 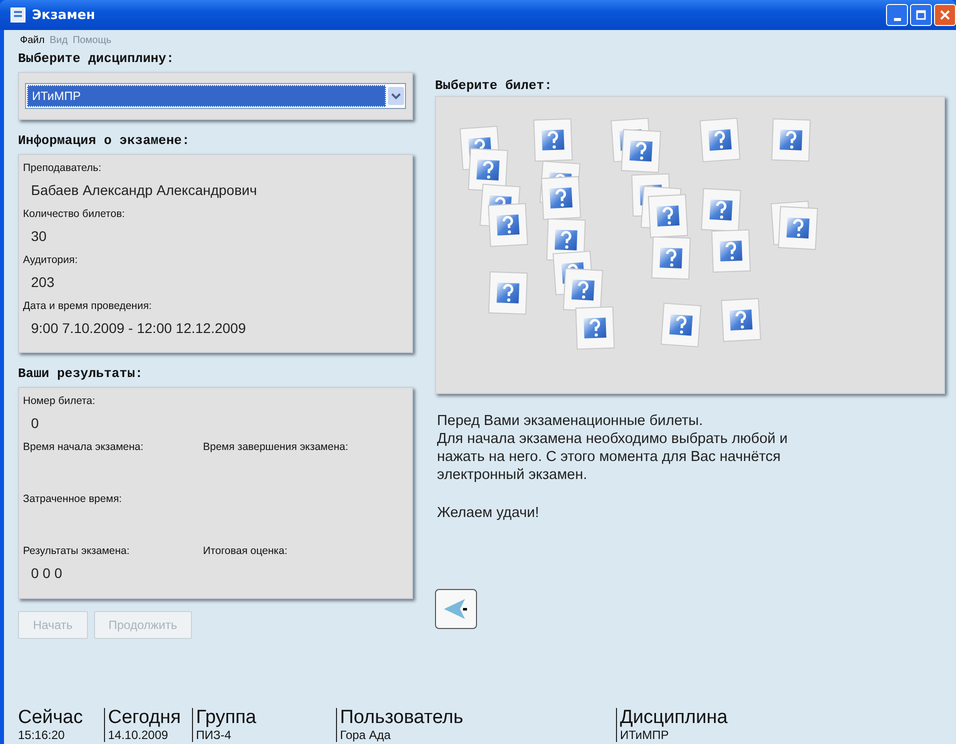 What do you see at coordinates (488, 513) in the screenshot?
I see `instruction-text: Желаем удачи!` at bounding box center [488, 513].